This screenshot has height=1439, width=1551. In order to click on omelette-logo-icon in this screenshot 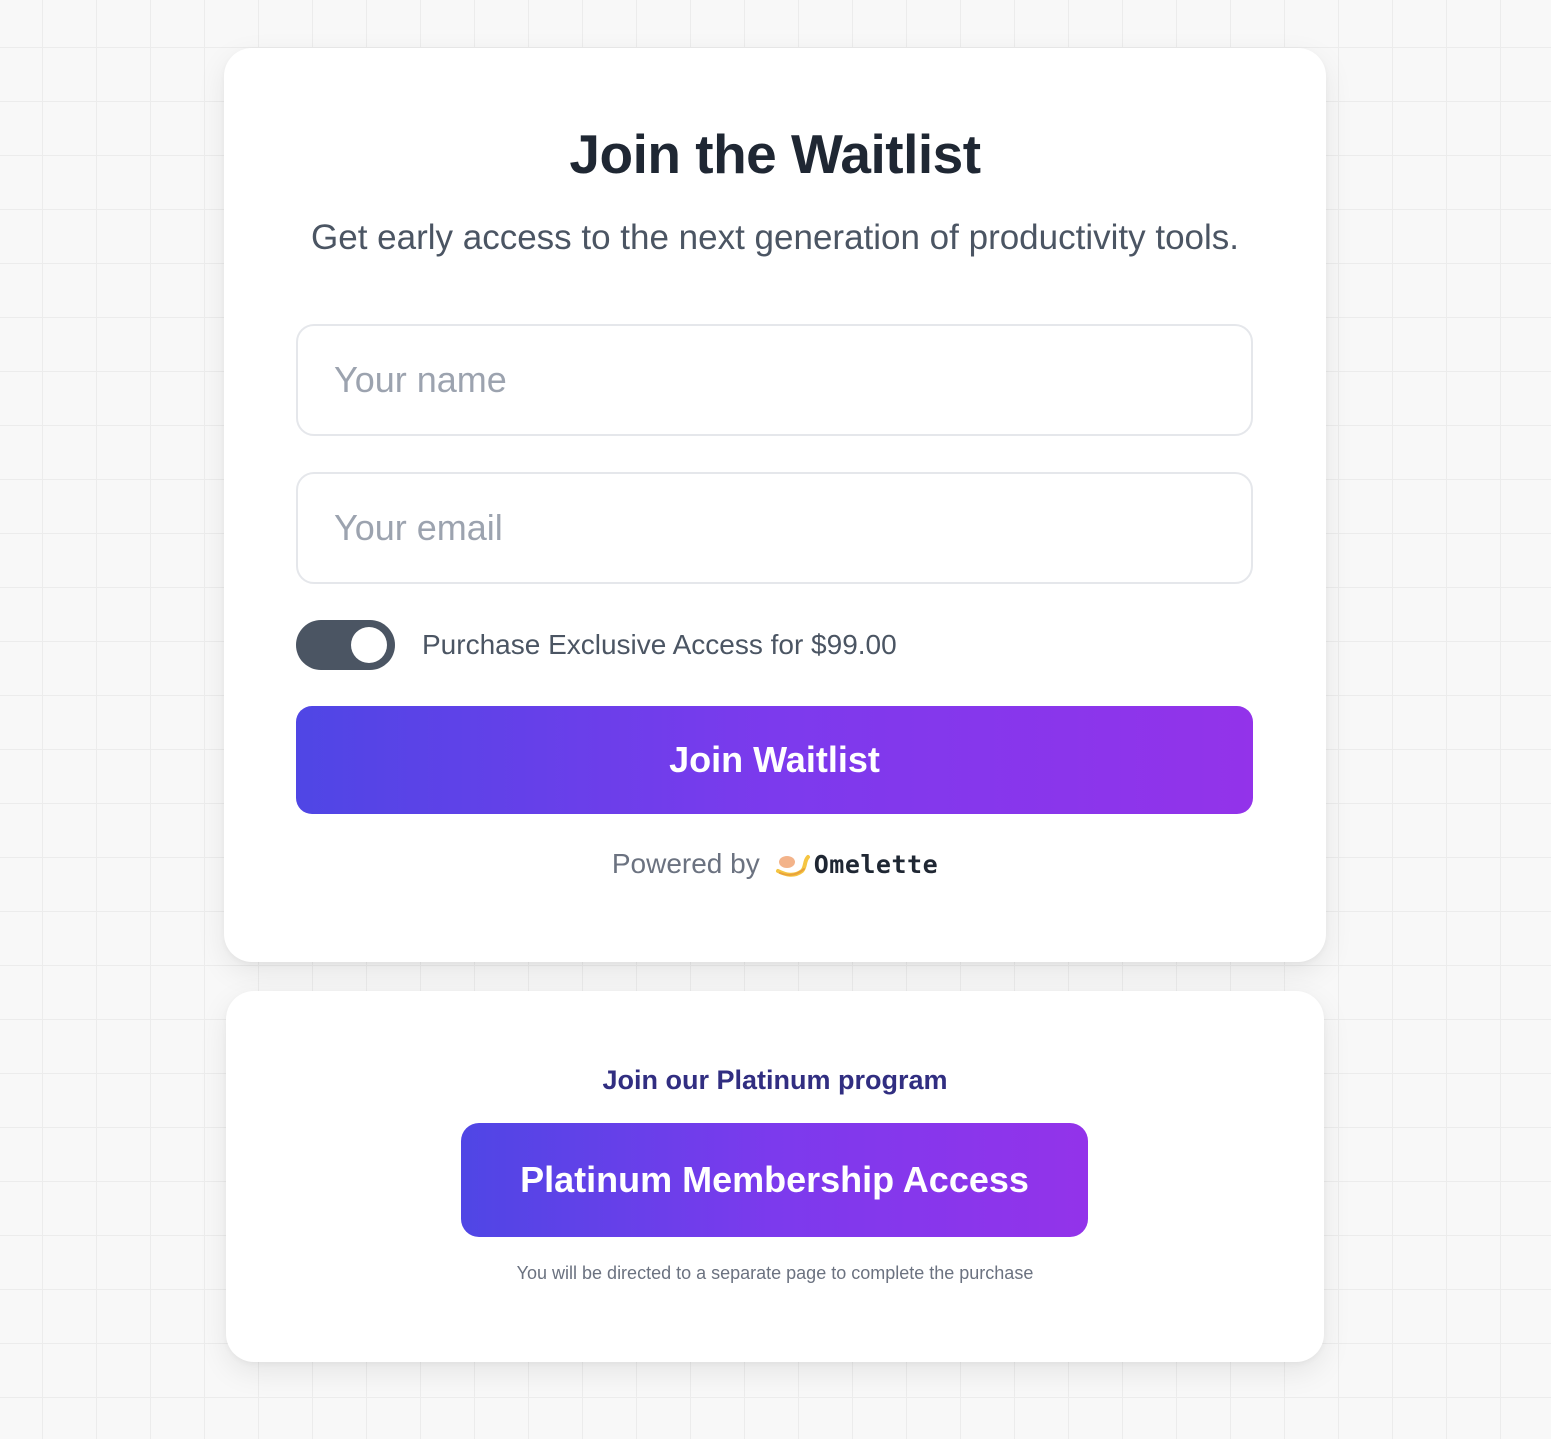, I will do `click(792, 866)`.